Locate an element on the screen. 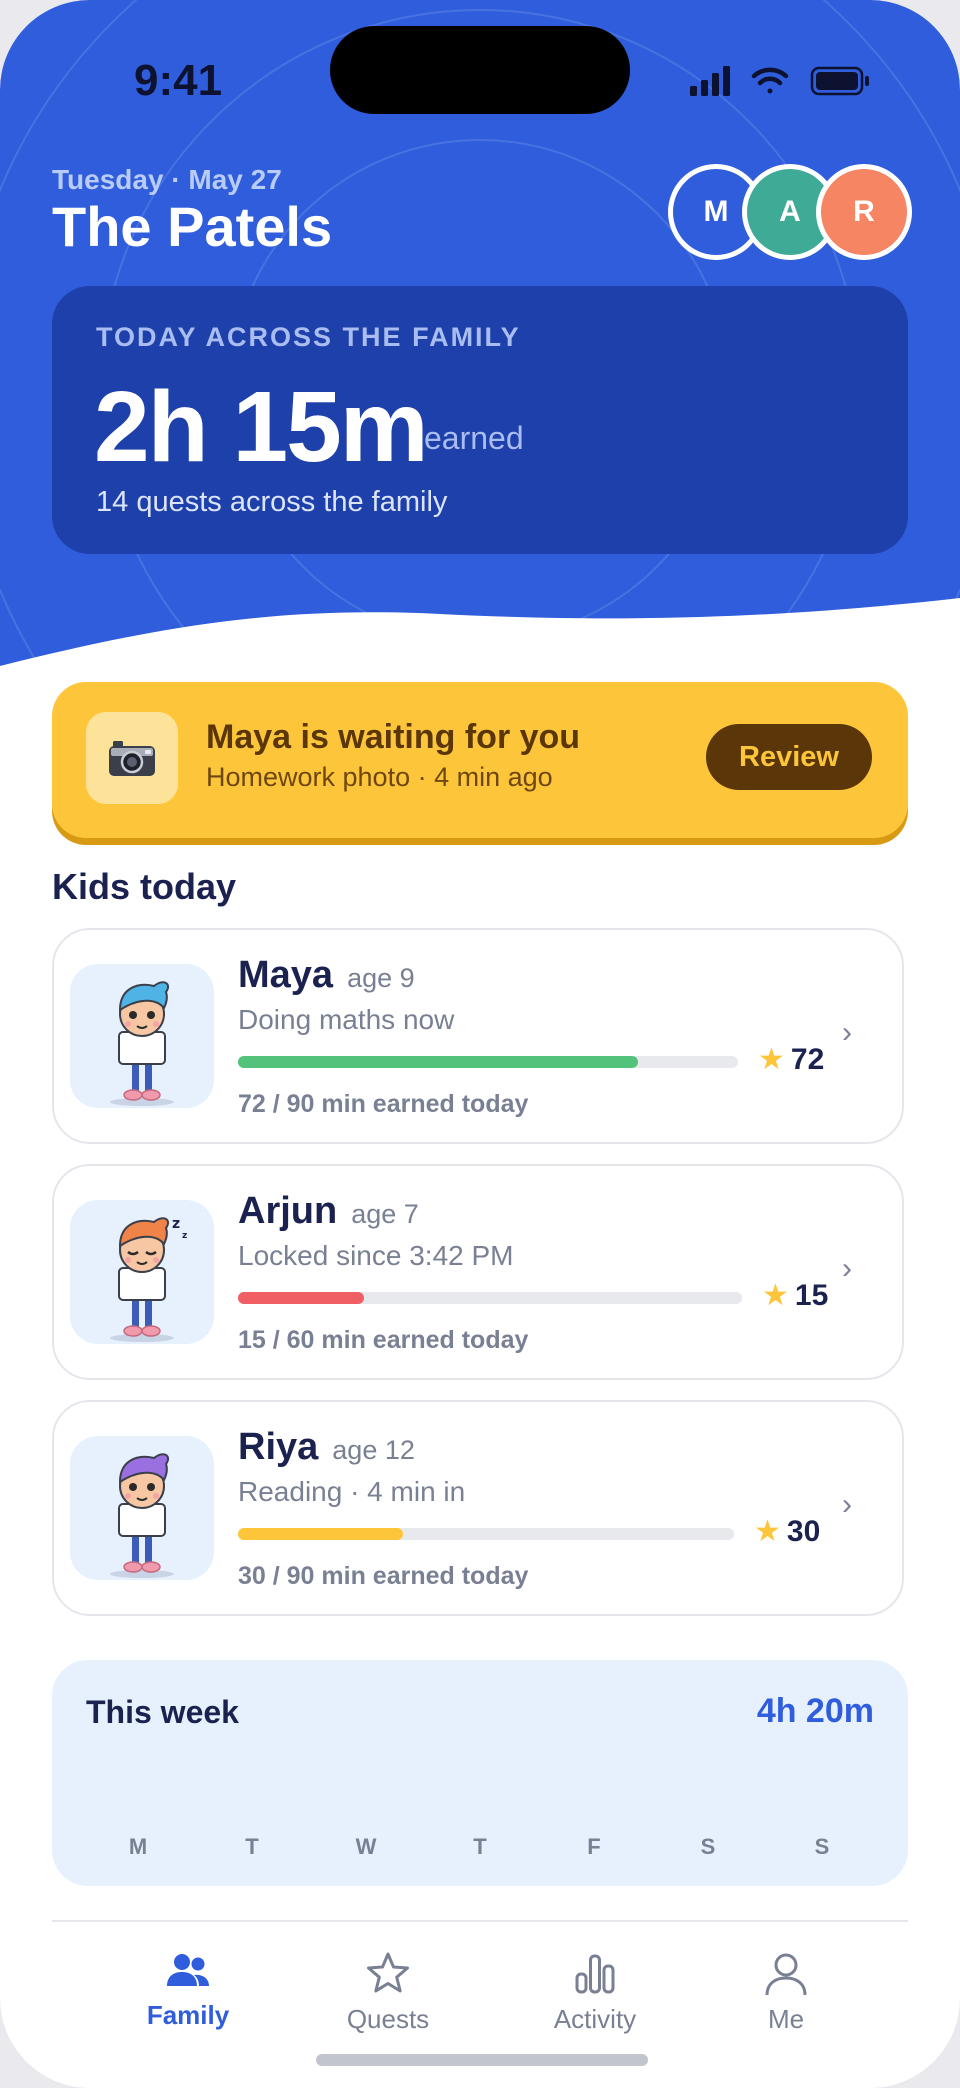 This screenshot has width=960, height=2088. kid-age: age 7 is located at coordinates (385, 1214).